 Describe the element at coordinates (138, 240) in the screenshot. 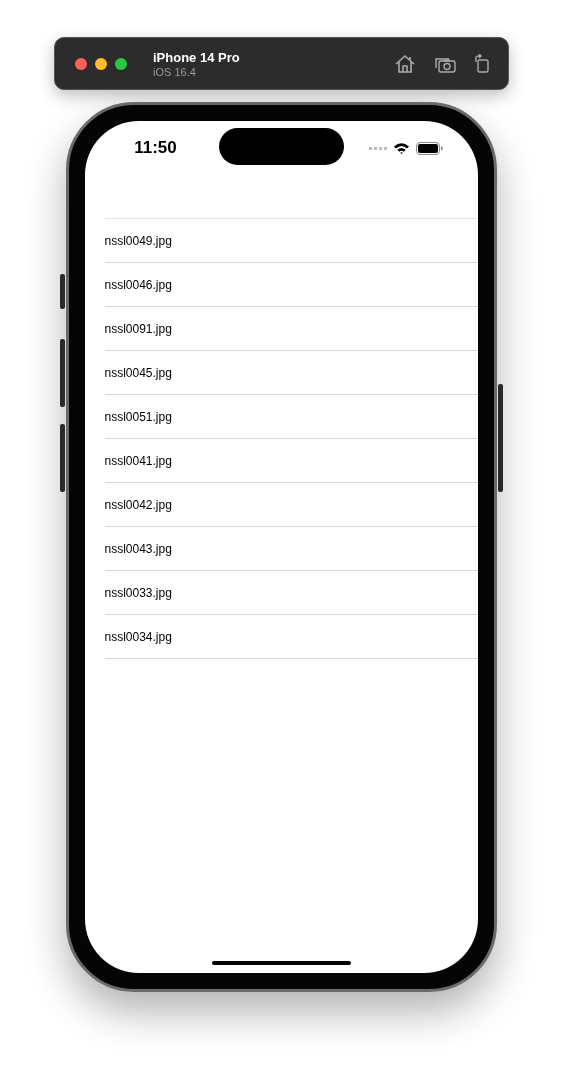

I see `file-name: nssl0049.jpg` at that location.